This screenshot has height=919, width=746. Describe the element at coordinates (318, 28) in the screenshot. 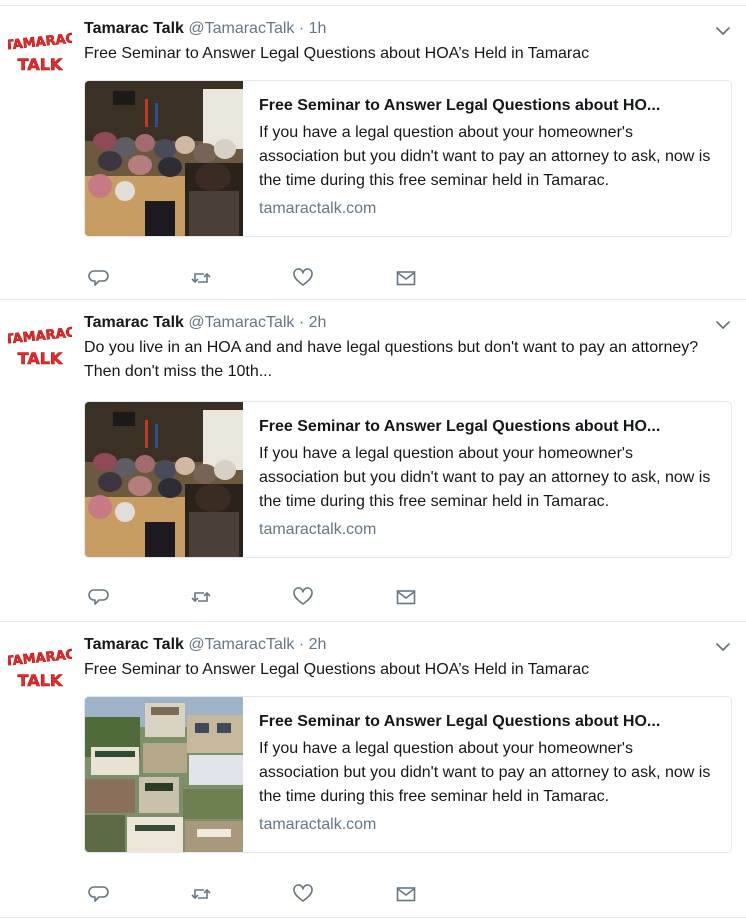

I see `timestamp: 1h` at that location.